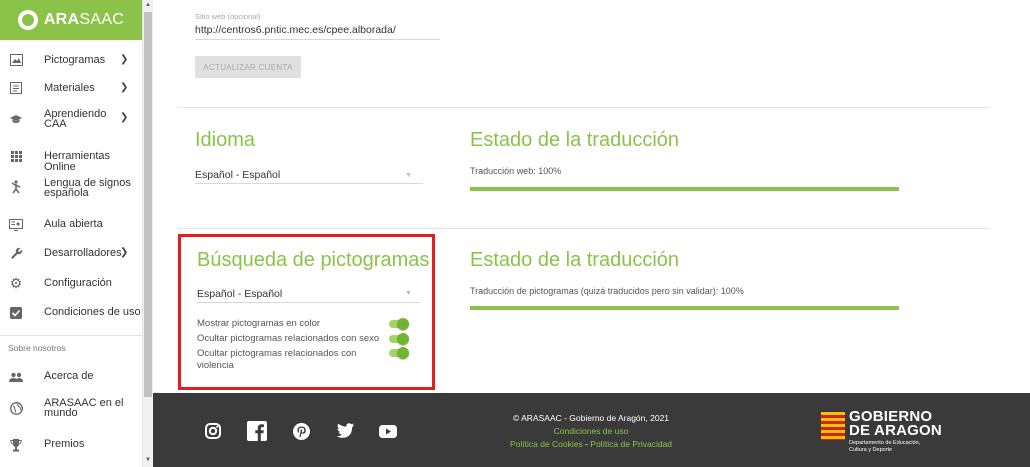 The width and height of the screenshot is (1030, 467). What do you see at coordinates (16, 445) in the screenshot?
I see `trophy-icon` at bounding box center [16, 445].